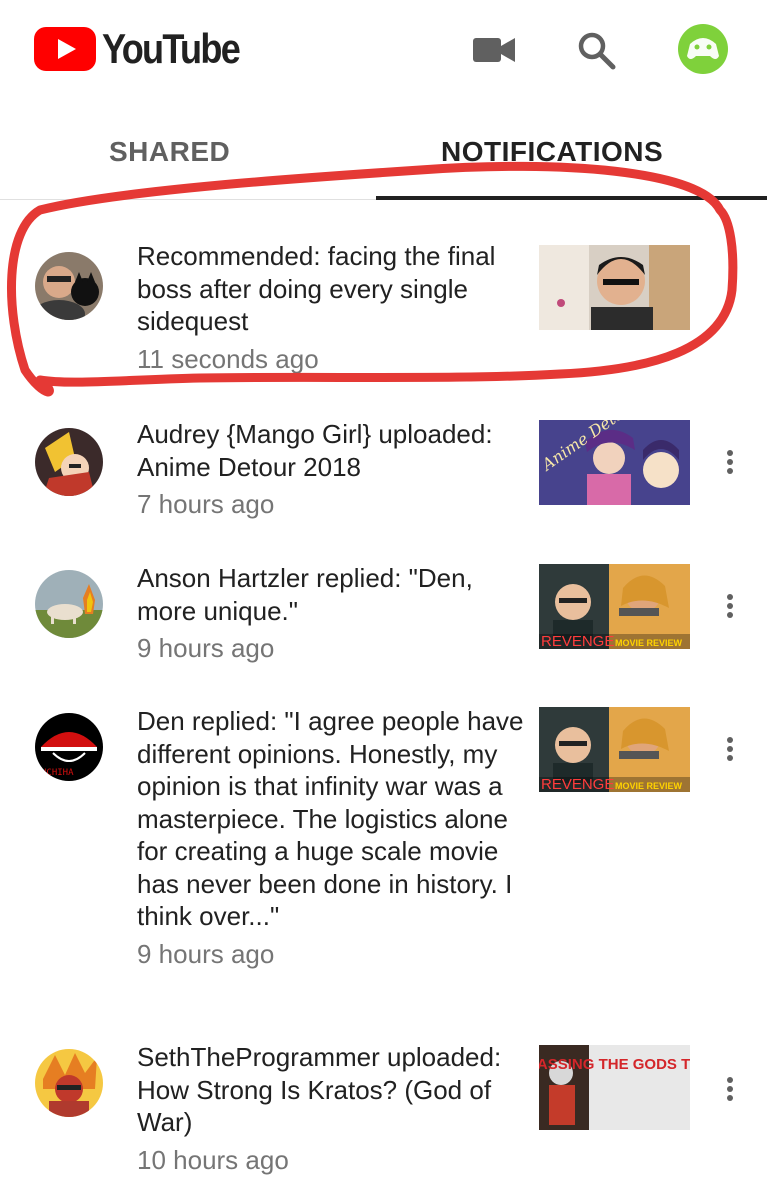 The height and width of the screenshot is (1200, 767). Describe the element at coordinates (614, 462) in the screenshot. I see `video-thumbnail: Anime Detour` at that location.